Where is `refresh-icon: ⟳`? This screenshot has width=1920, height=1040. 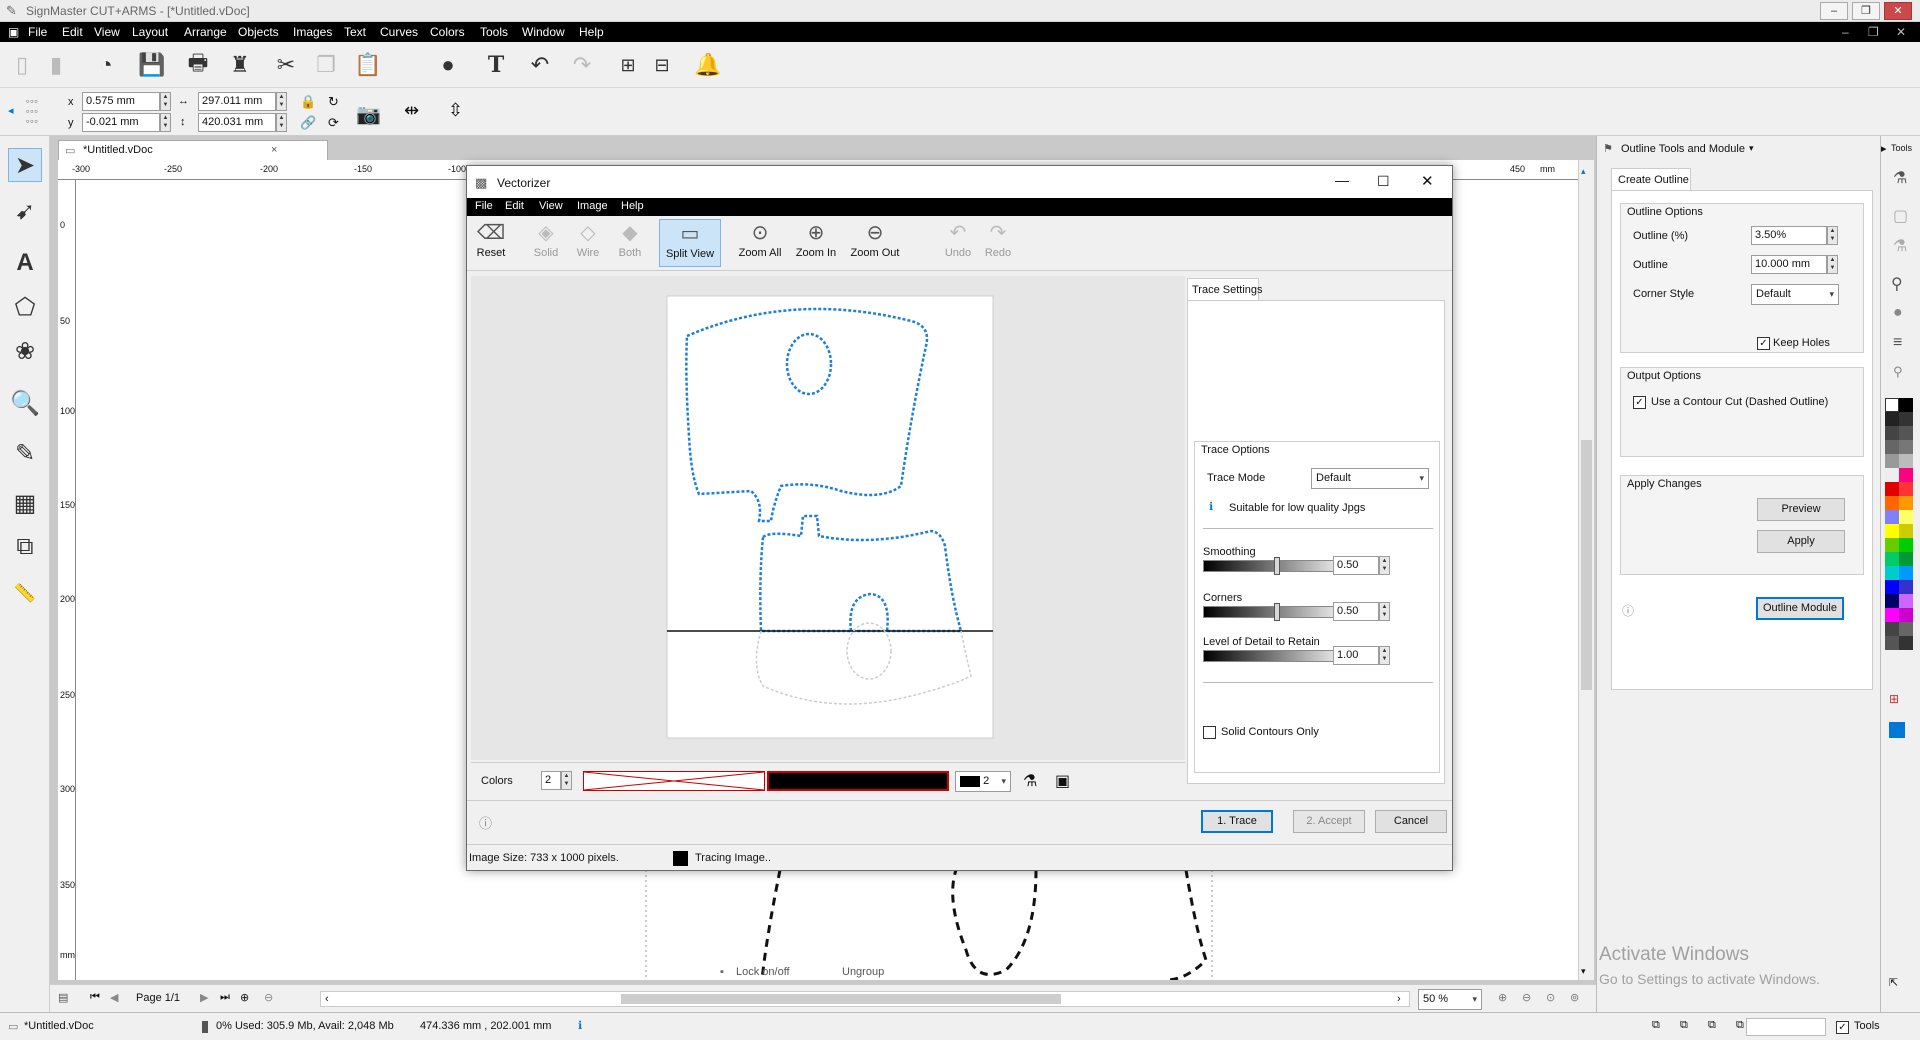
refresh-icon: ⟳ is located at coordinates (333, 123).